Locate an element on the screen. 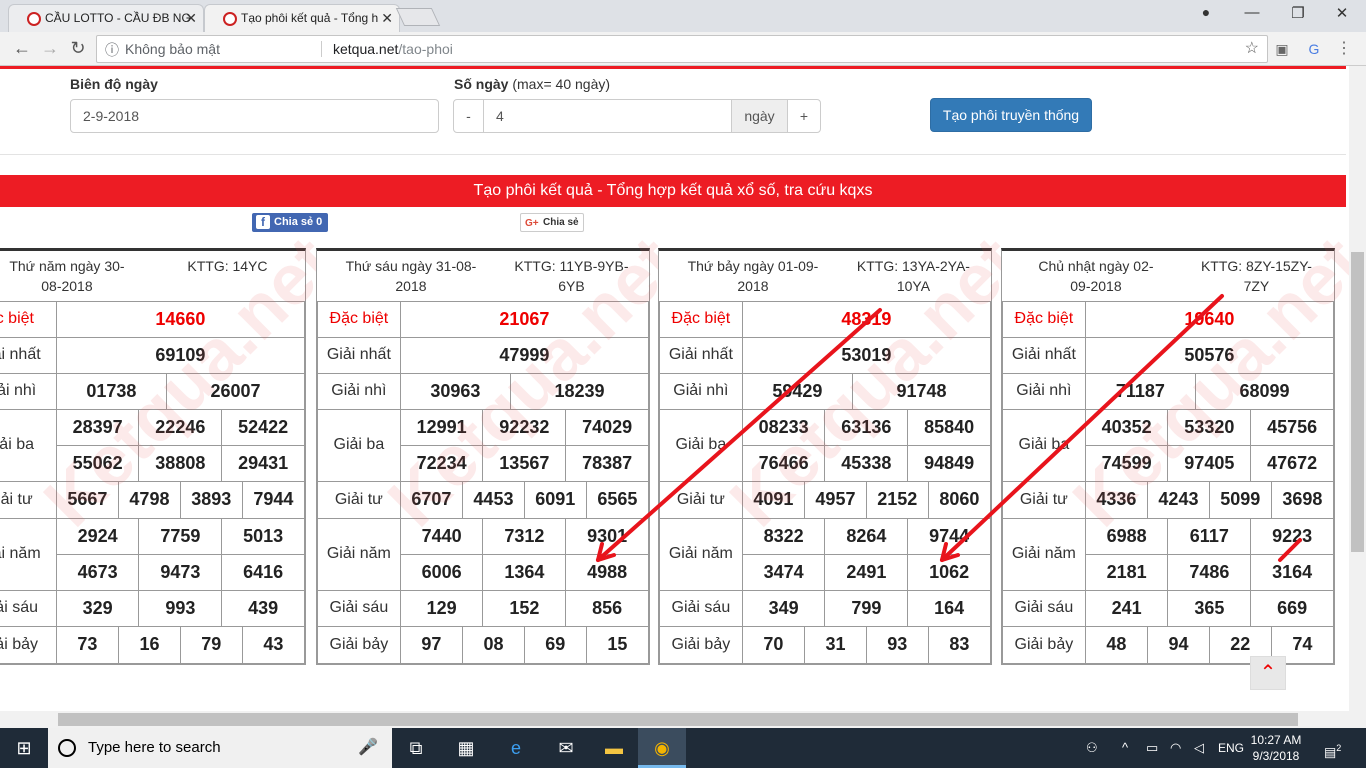  app-icon: ▦ is located at coordinates (466, 748).